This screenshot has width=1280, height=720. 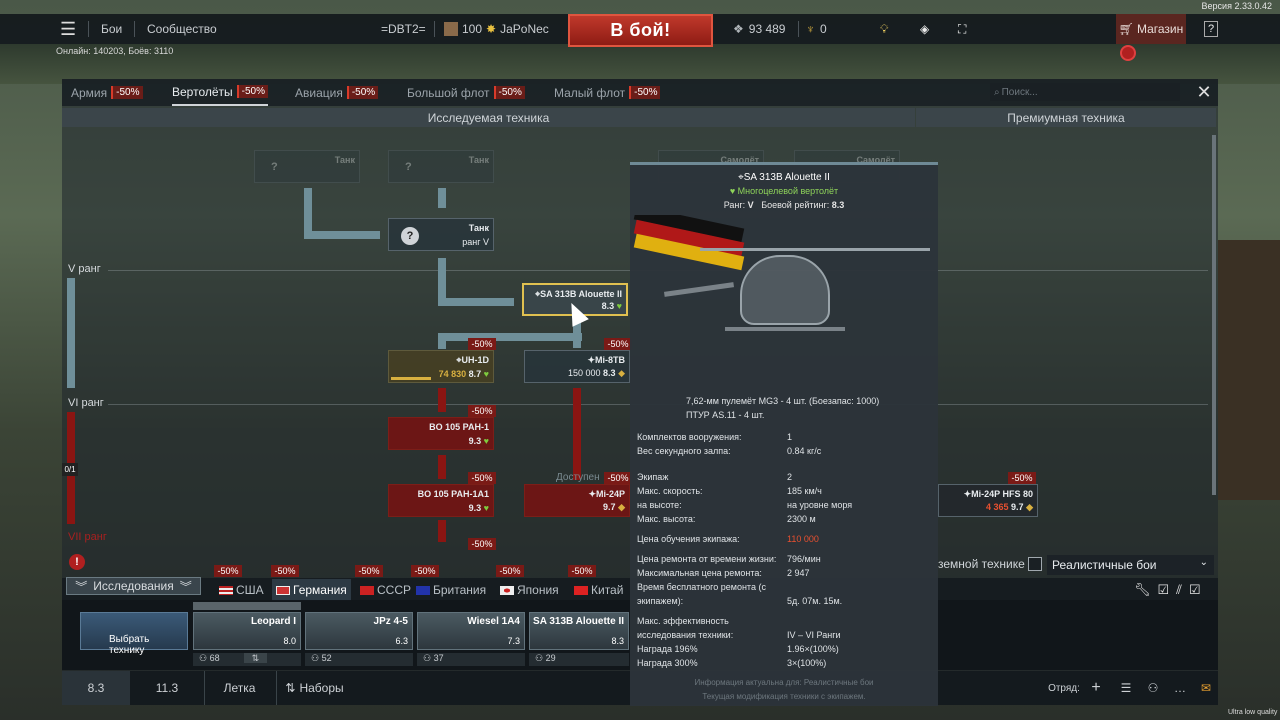 What do you see at coordinates (577, 500) in the screenshot?
I see `vehicle-card-mi24p: ✦Mi-24P 9.7 ◆` at bounding box center [577, 500].